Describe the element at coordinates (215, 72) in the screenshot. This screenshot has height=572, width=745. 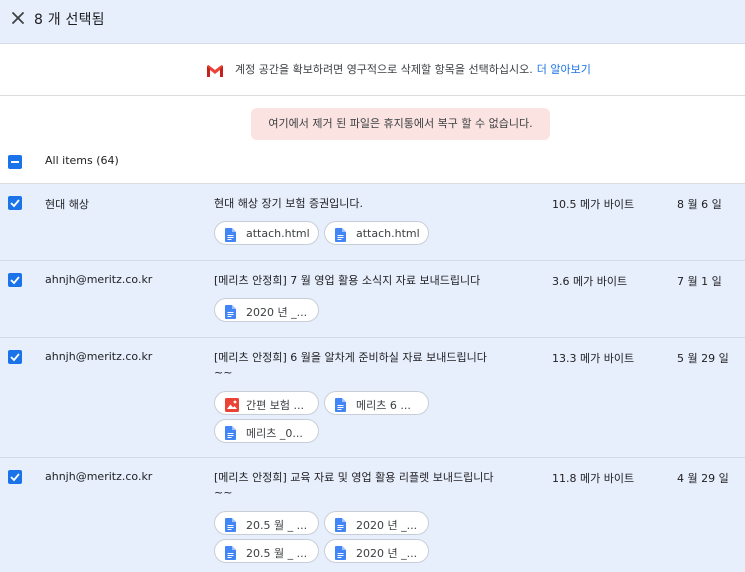
I see `gmail-logo-icon` at that location.